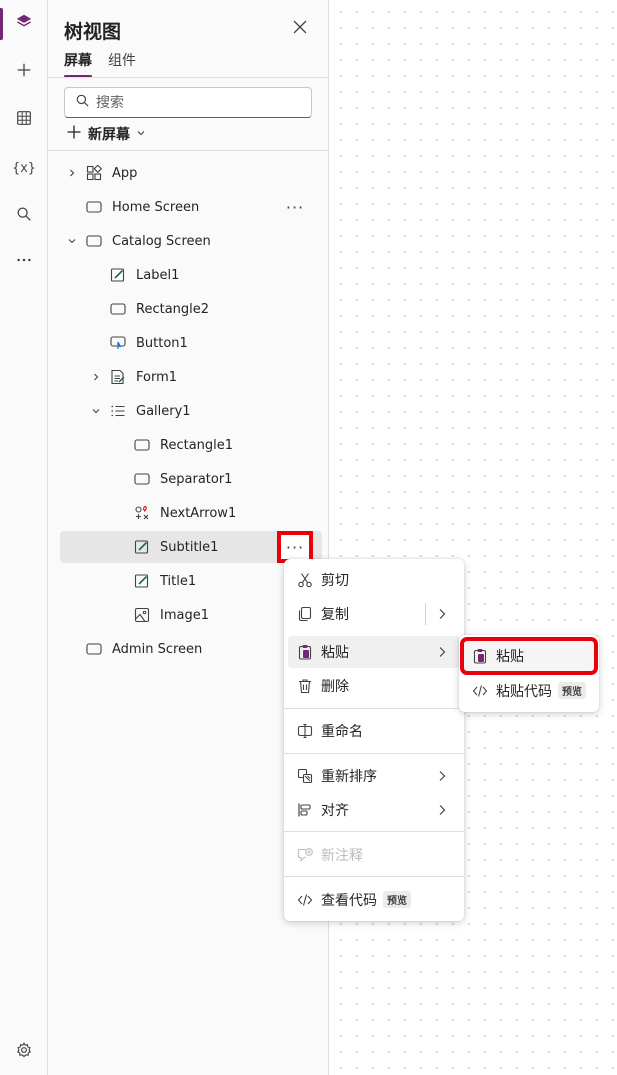 The width and height of the screenshot is (617, 1075). Describe the element at coordinates (157, 649) in the screenshot. I see `tree-item-label: Admin Screen` at that location.